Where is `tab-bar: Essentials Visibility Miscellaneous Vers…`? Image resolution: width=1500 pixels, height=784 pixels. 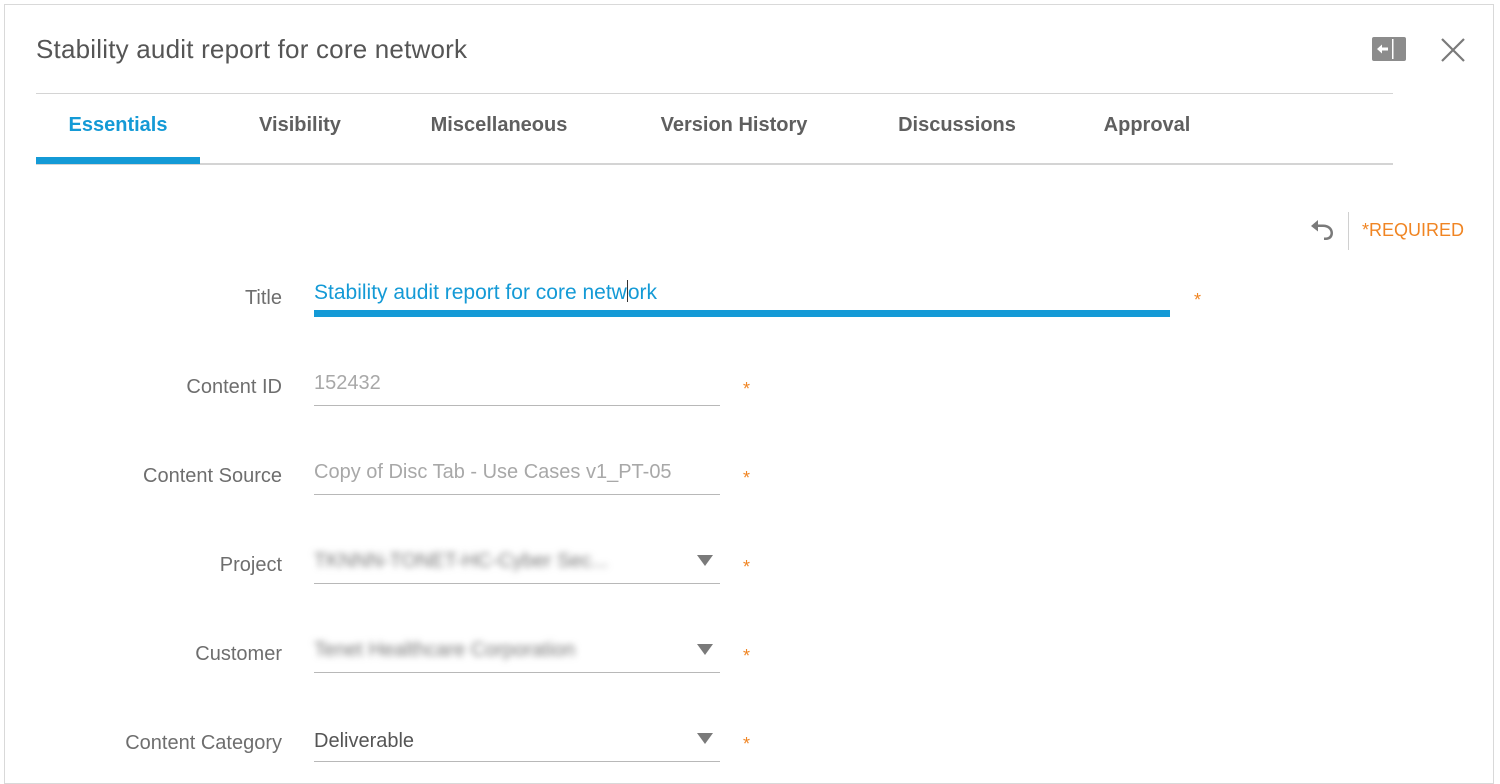 tab-bar: Essentials Visibility Miscellaneous Vers… is located at coordinates (714, 129).